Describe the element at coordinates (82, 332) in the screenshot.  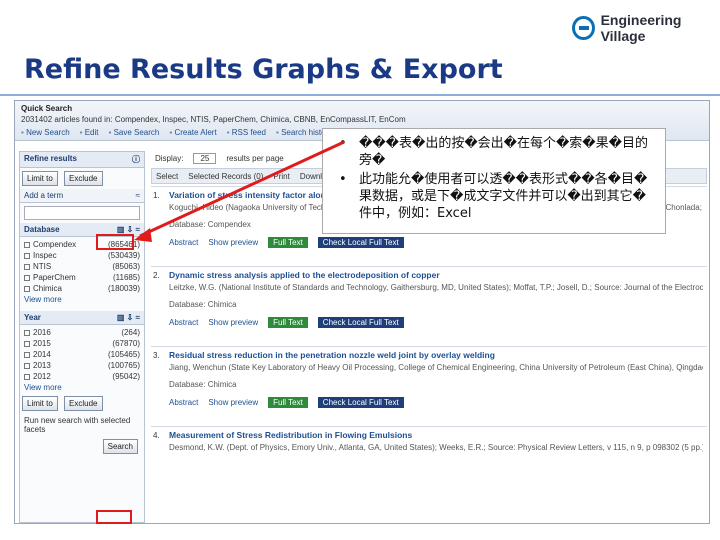
I see `list-item: 2016 (264)` at that location.